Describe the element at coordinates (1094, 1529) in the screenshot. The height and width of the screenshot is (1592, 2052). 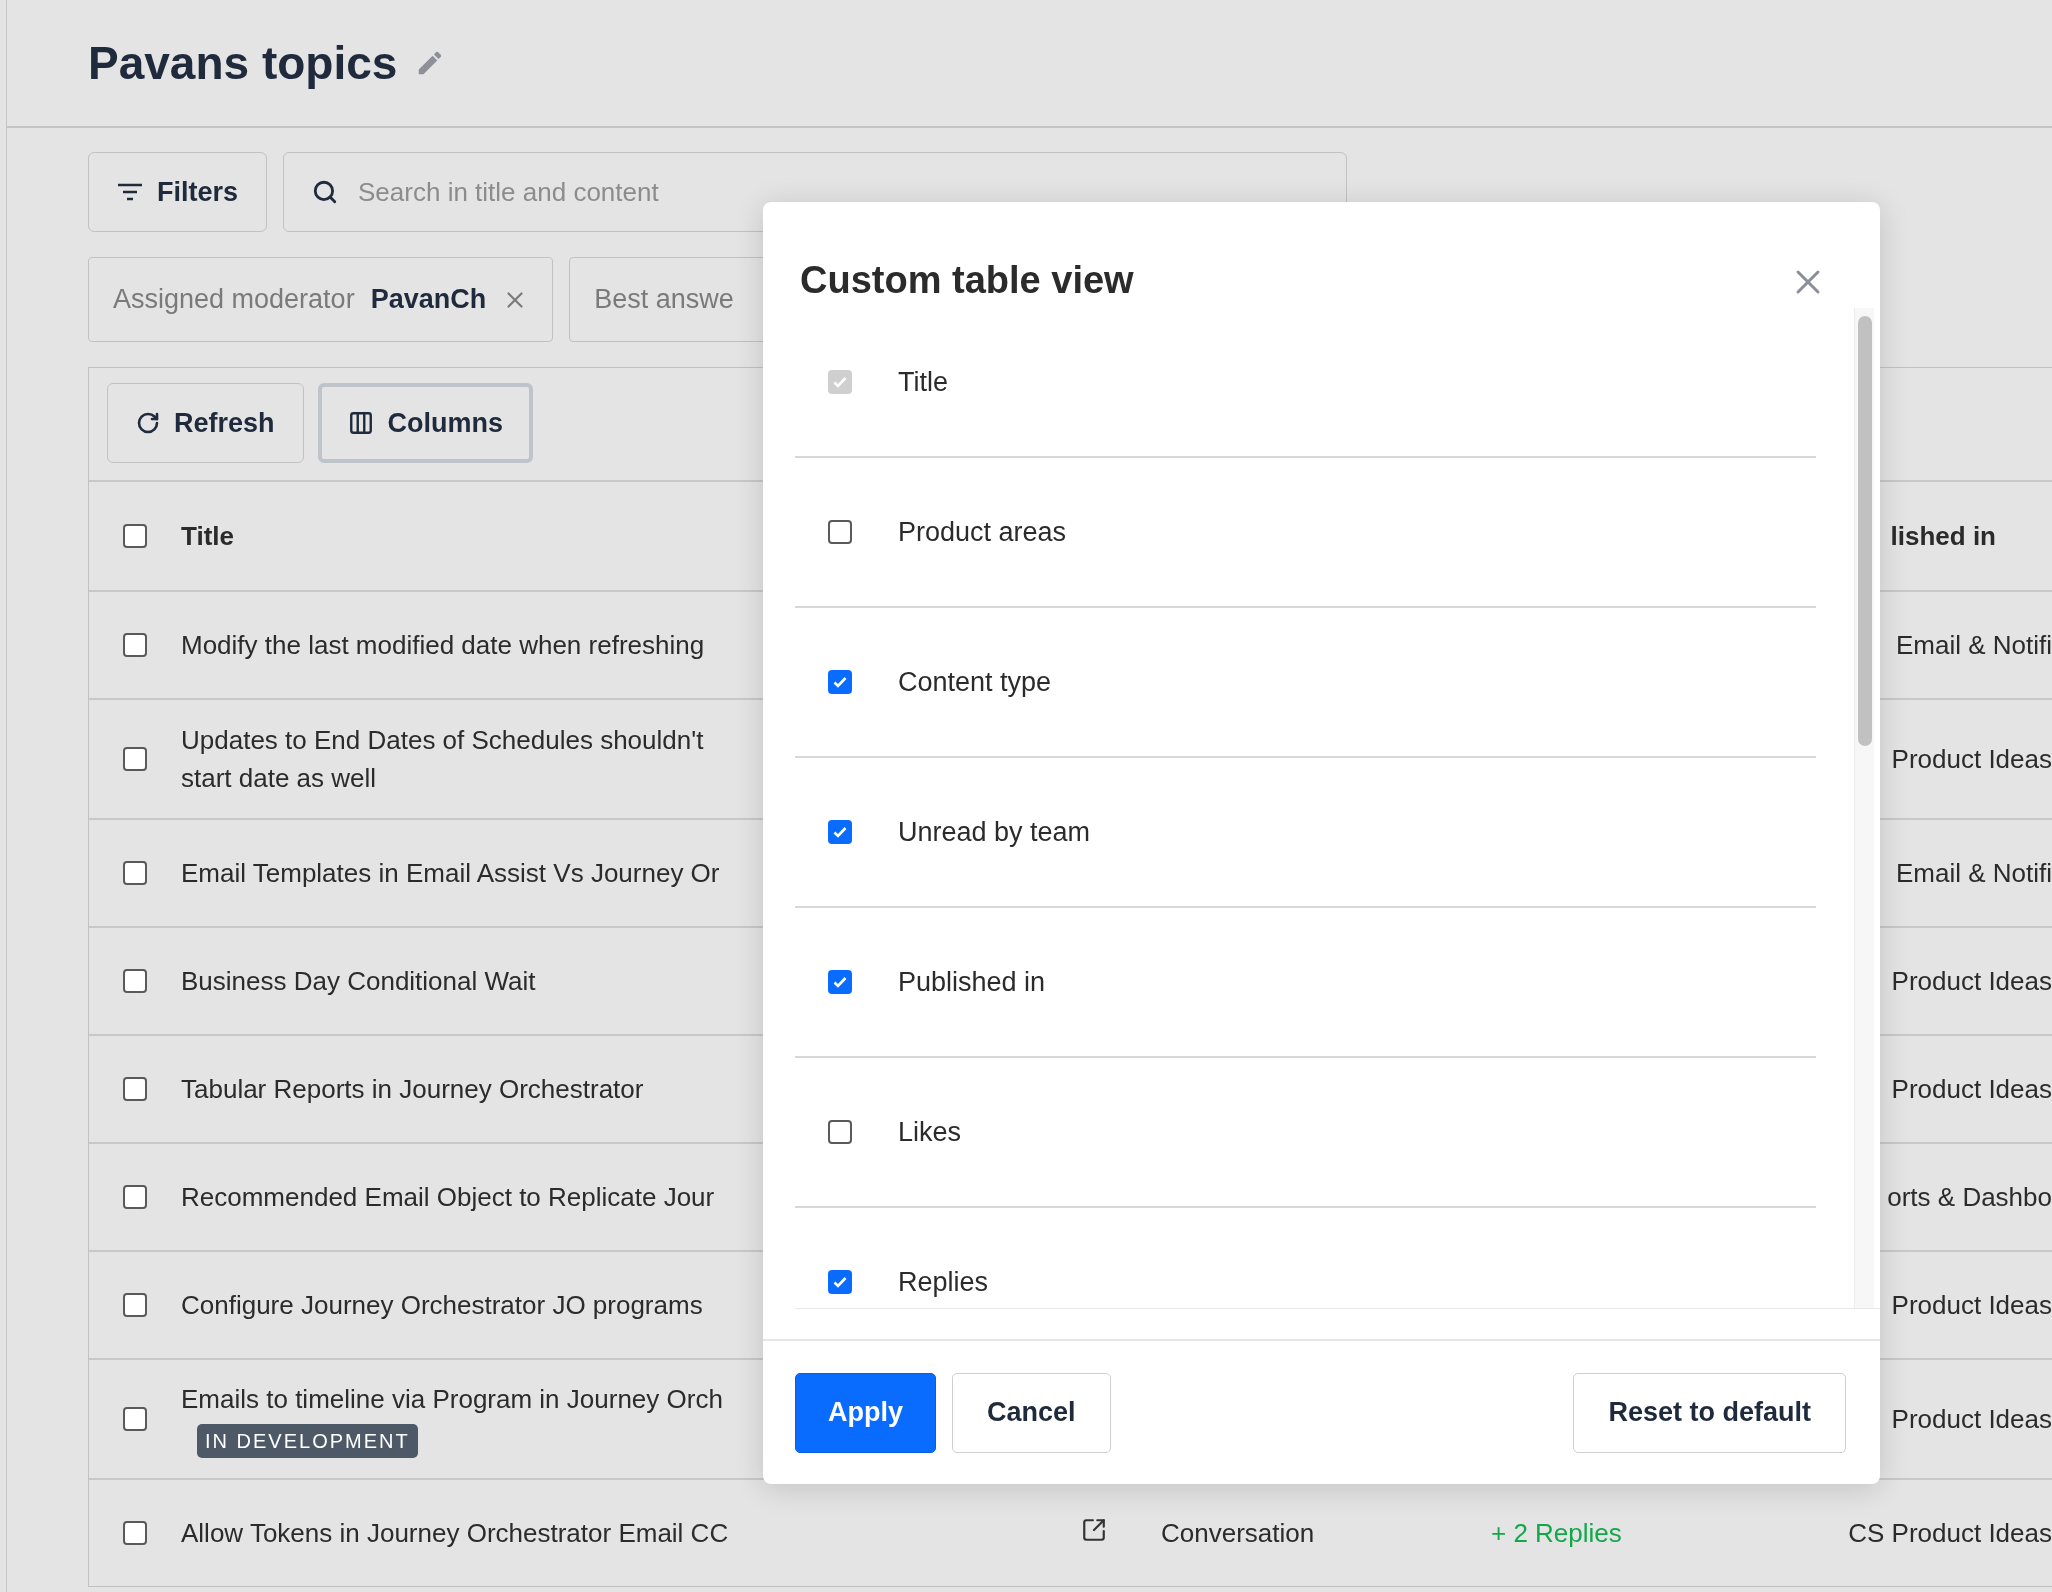
I see `external-link-icon` at that location.